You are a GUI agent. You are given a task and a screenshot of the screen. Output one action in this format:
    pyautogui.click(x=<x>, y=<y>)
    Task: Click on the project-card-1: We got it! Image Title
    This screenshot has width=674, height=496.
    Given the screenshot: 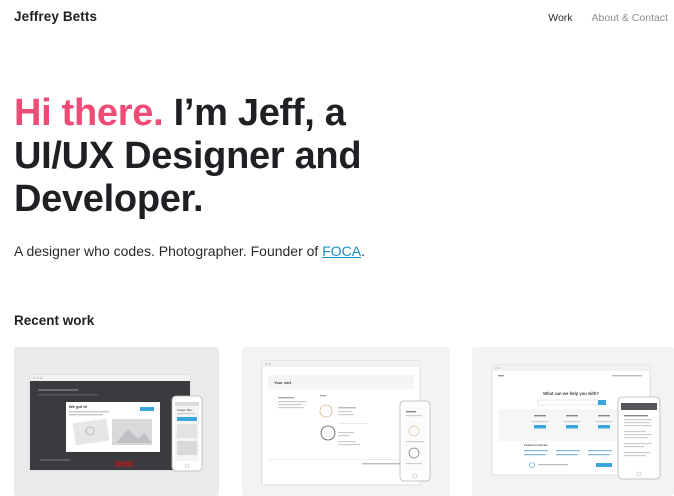 What is the action you would take?
    pyautogui.click(x=116, y=421)
    